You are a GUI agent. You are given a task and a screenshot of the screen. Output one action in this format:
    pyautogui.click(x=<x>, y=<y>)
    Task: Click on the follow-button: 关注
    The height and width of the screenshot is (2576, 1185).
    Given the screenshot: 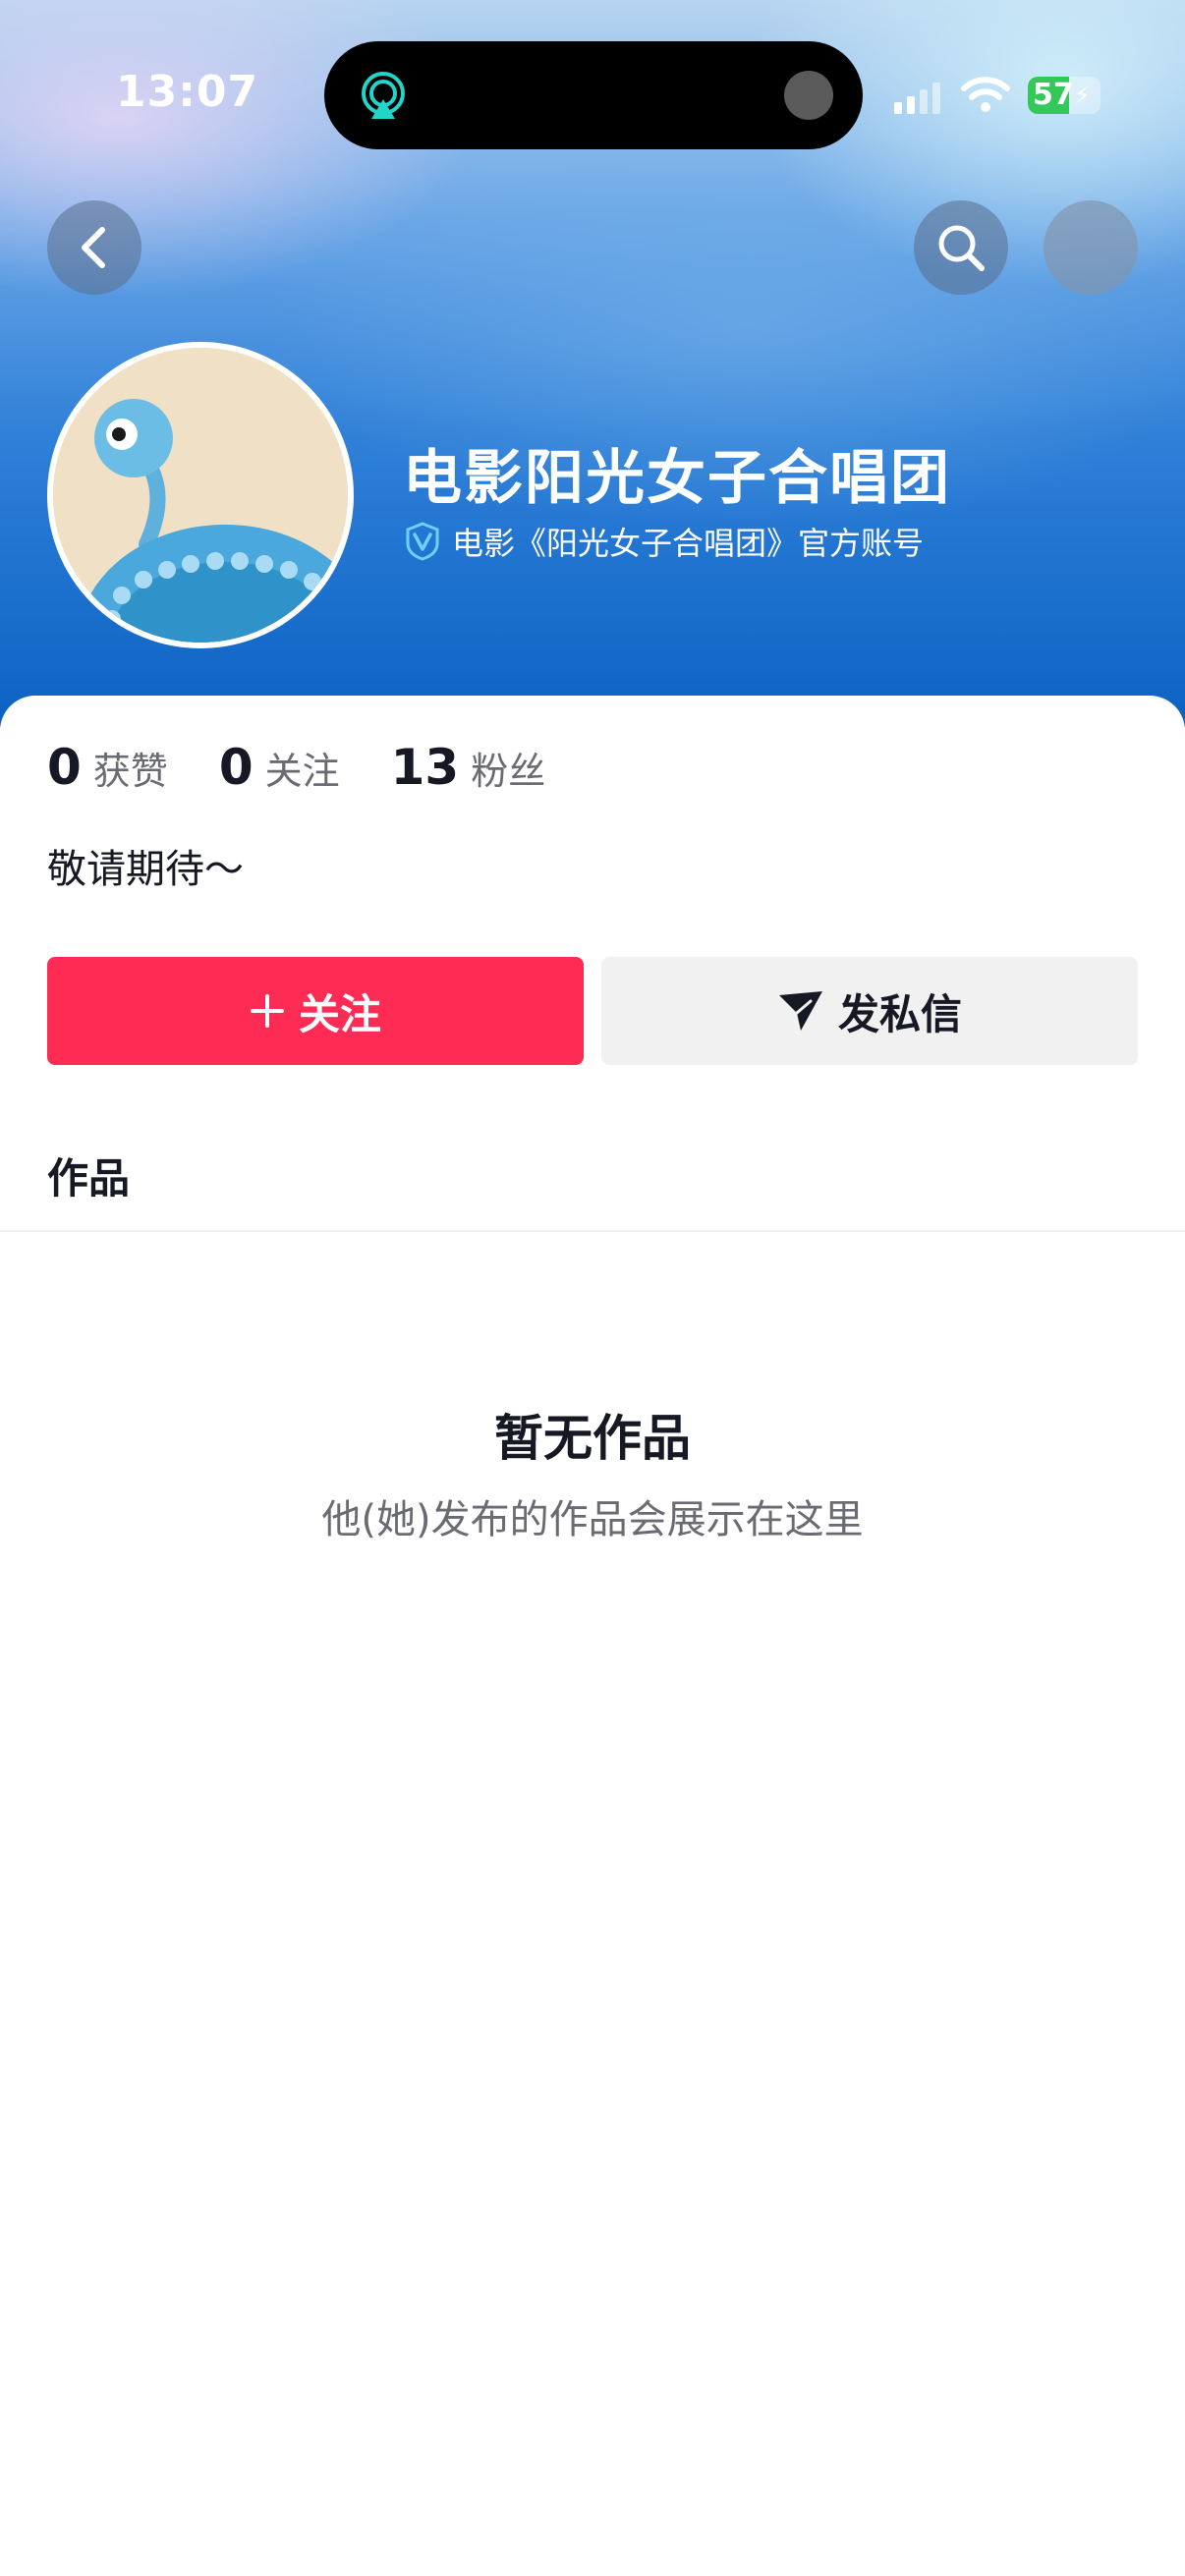 What is the action you would take?
    pyautogui.click(x=316, y=1011)
    